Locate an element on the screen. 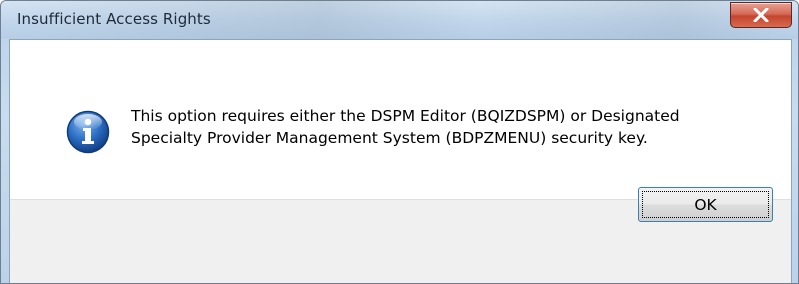  ok-button: OK is located at coordinates (705, 204).